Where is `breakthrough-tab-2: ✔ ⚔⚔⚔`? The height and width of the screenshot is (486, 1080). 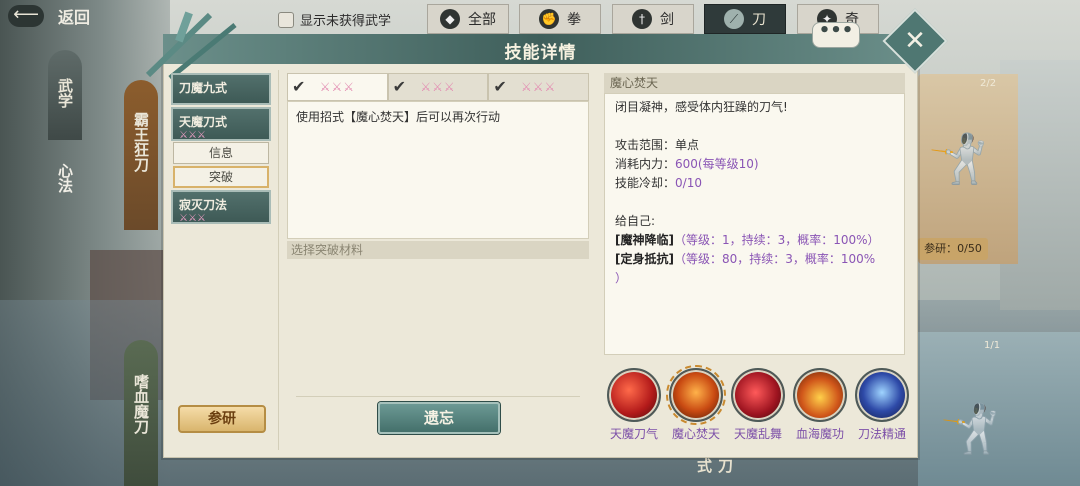 breakthrough-tab-2: ✔ ⚔⚔⚔ is located at coordinates (438, 87).